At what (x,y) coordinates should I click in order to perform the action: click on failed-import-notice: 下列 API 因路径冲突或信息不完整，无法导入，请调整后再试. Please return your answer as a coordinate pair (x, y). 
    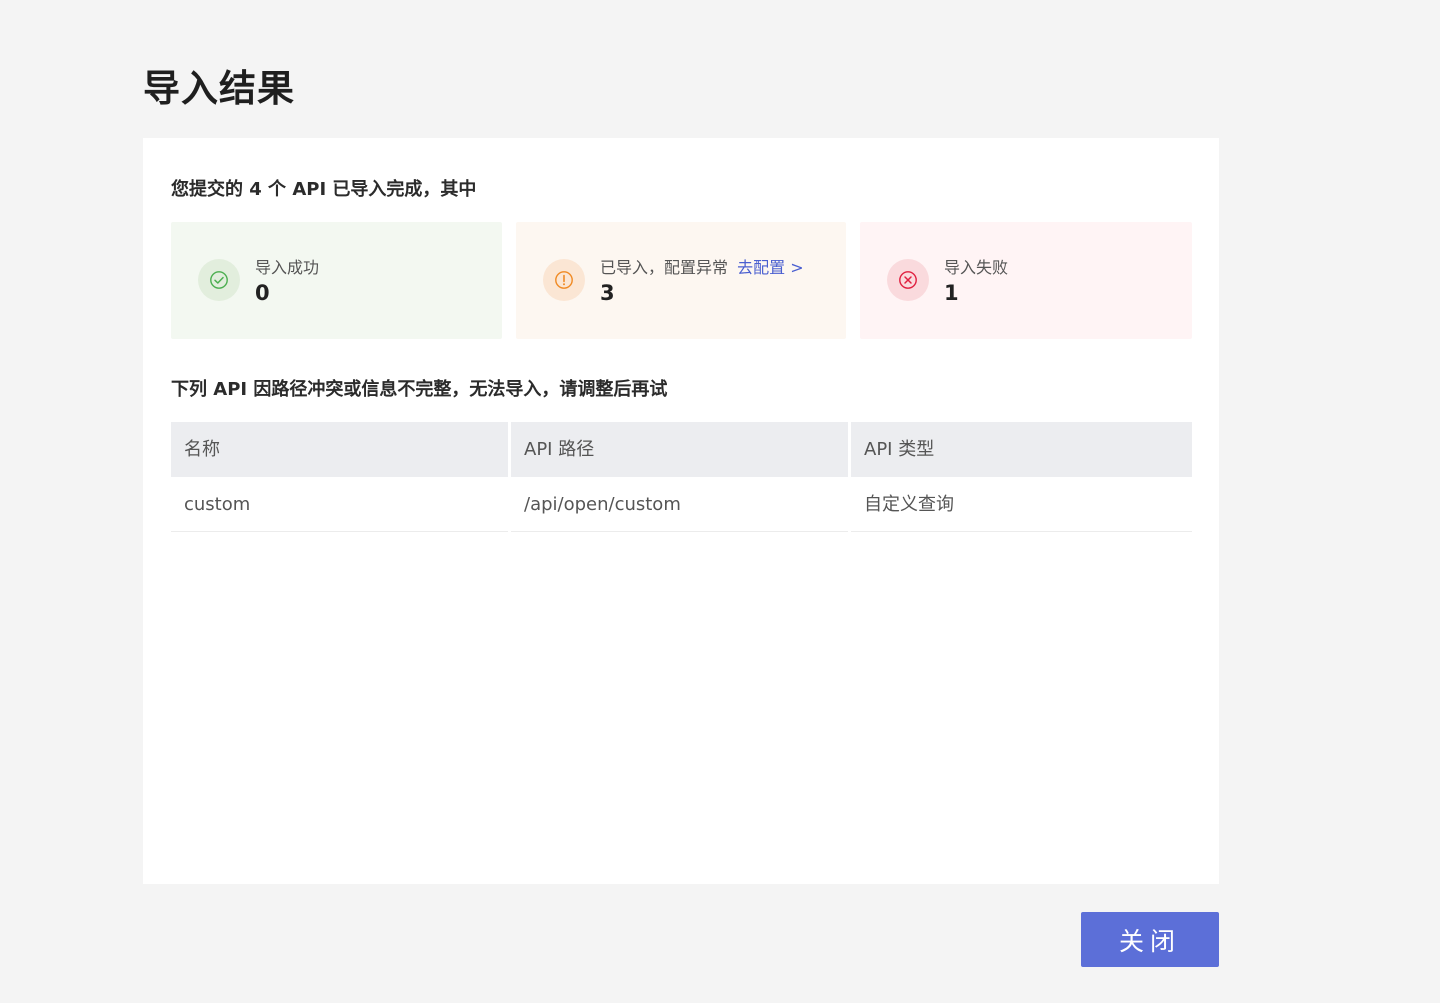
    Looking at the image, I should click on (419, 389).